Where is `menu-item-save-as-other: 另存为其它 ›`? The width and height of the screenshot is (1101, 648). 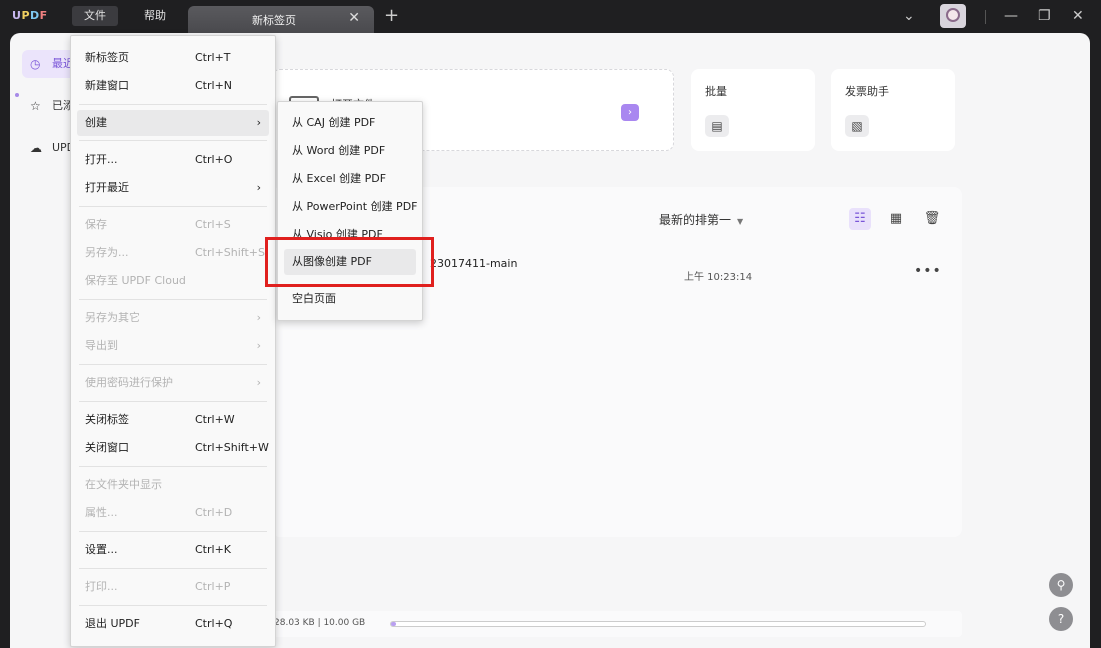
menu-item-save-as-other: 另存为其它 › is located at coordinates (173, 318).